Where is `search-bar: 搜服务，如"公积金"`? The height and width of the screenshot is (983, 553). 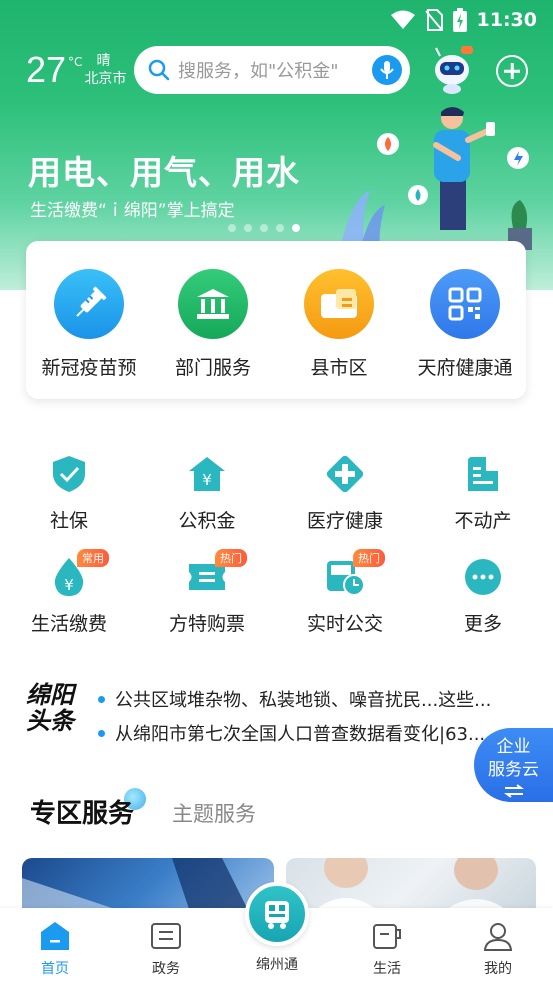
search-bar: 搜服务，如"公积金" is located at coordinates (272, 70).